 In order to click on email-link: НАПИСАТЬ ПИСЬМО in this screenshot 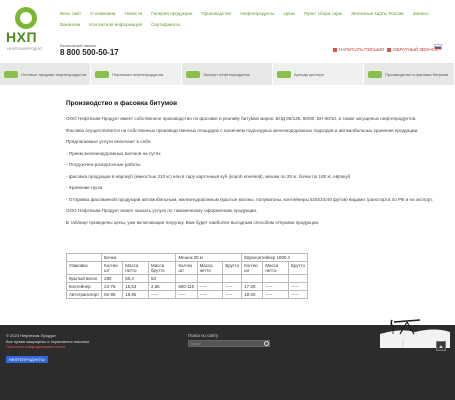, I will do `click(358, 49)`.